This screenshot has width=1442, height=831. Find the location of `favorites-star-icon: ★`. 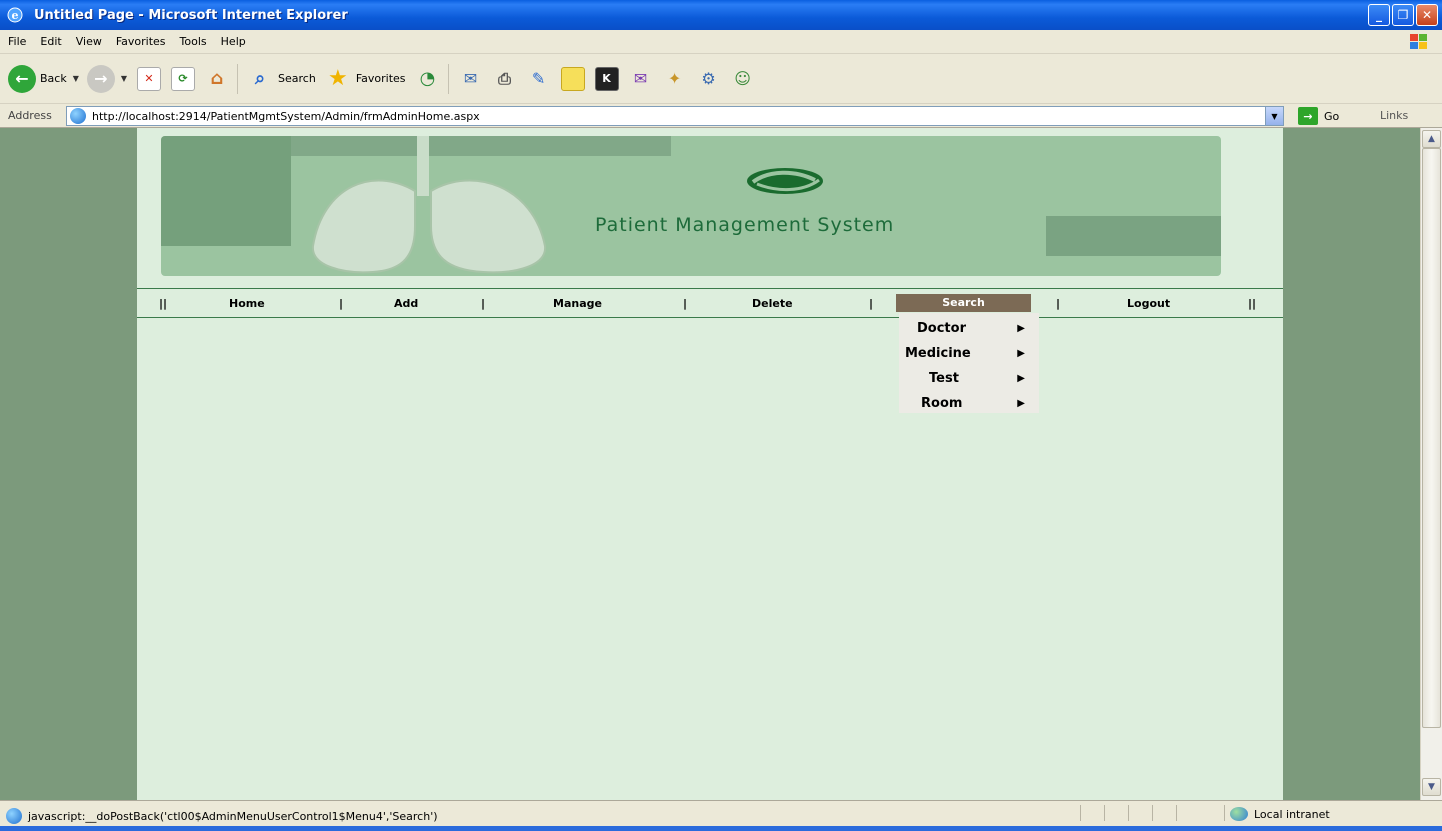

favorites-star-icon: ★ is located at coordinates (337, 78).